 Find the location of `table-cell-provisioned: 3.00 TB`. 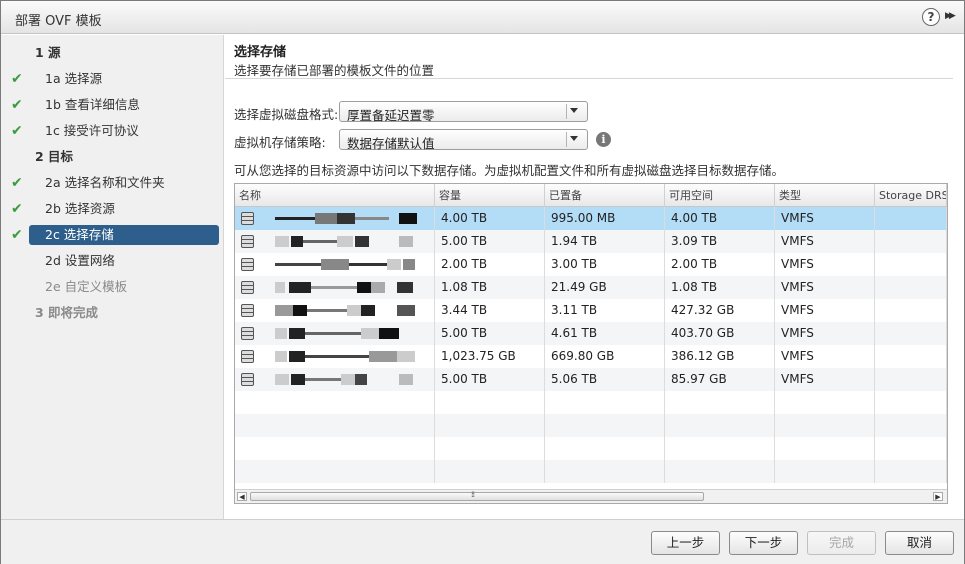

table-cell-provisioned: 3.00 TB is located at coordinates (605, 264).